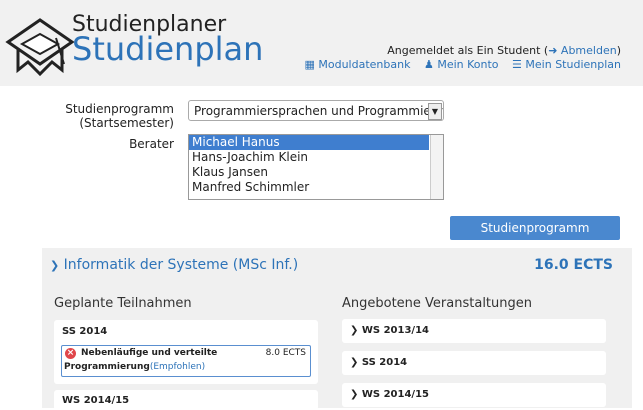 This screenshot has height=410, width=643. What do you see at coordinates (174, 265) in the screenshot?
I see `module-title: ❯ Informatik der Systeme (MSc Inf.)` at bounding box center [174, 265].